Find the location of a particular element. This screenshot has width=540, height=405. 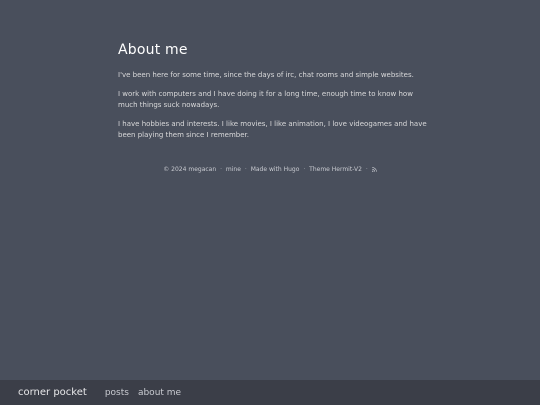

nav-item-posts: posts is located at coordinates (117, 393).